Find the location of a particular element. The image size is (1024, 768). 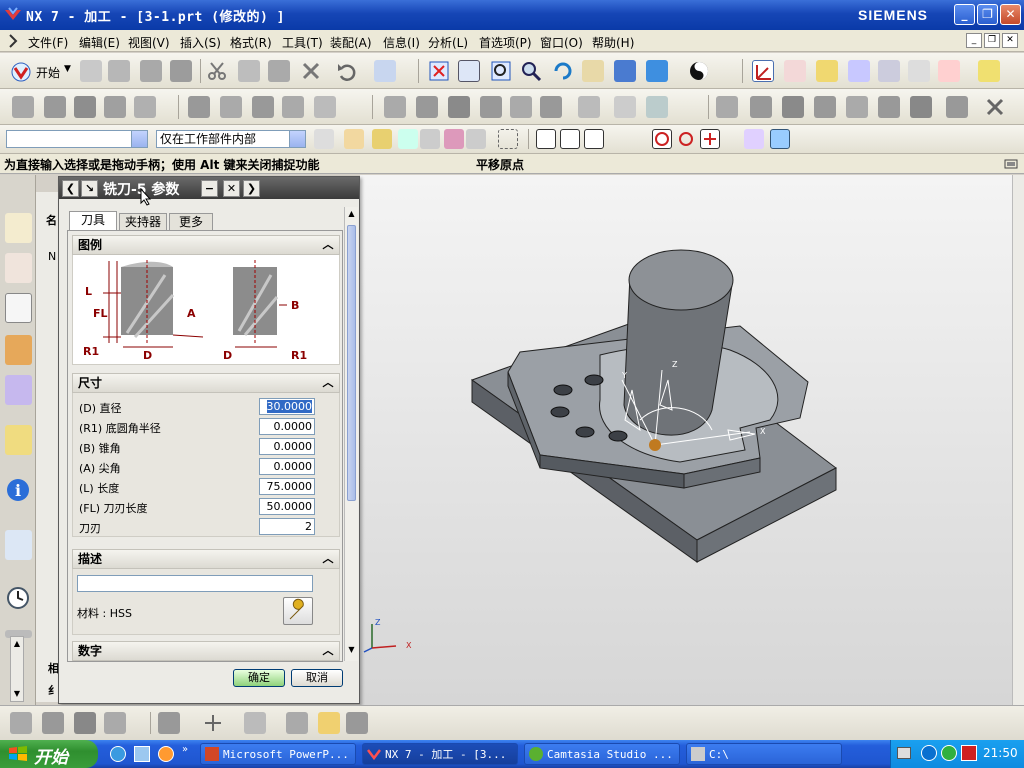

wcs-icon is located at coordinates (795, 71).